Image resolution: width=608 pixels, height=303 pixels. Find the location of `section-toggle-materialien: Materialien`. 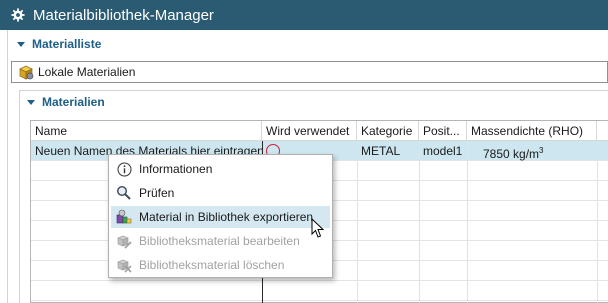

section-toggle-materialien: Materialien is located at coordinates (66, 102).